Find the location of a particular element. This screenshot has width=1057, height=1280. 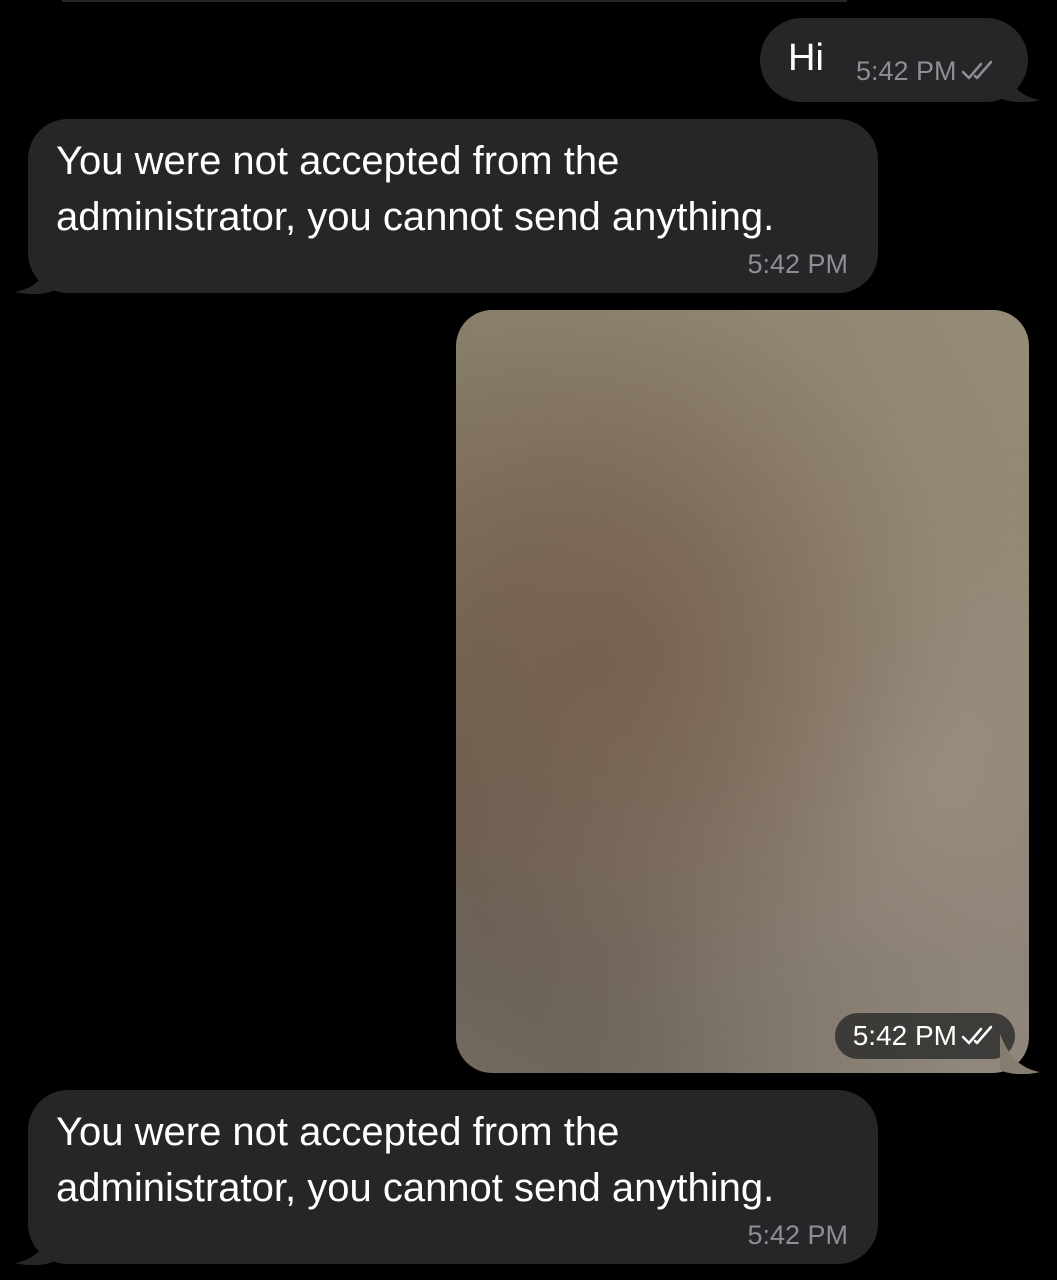

top-divider is located at coordinates (454, 1).